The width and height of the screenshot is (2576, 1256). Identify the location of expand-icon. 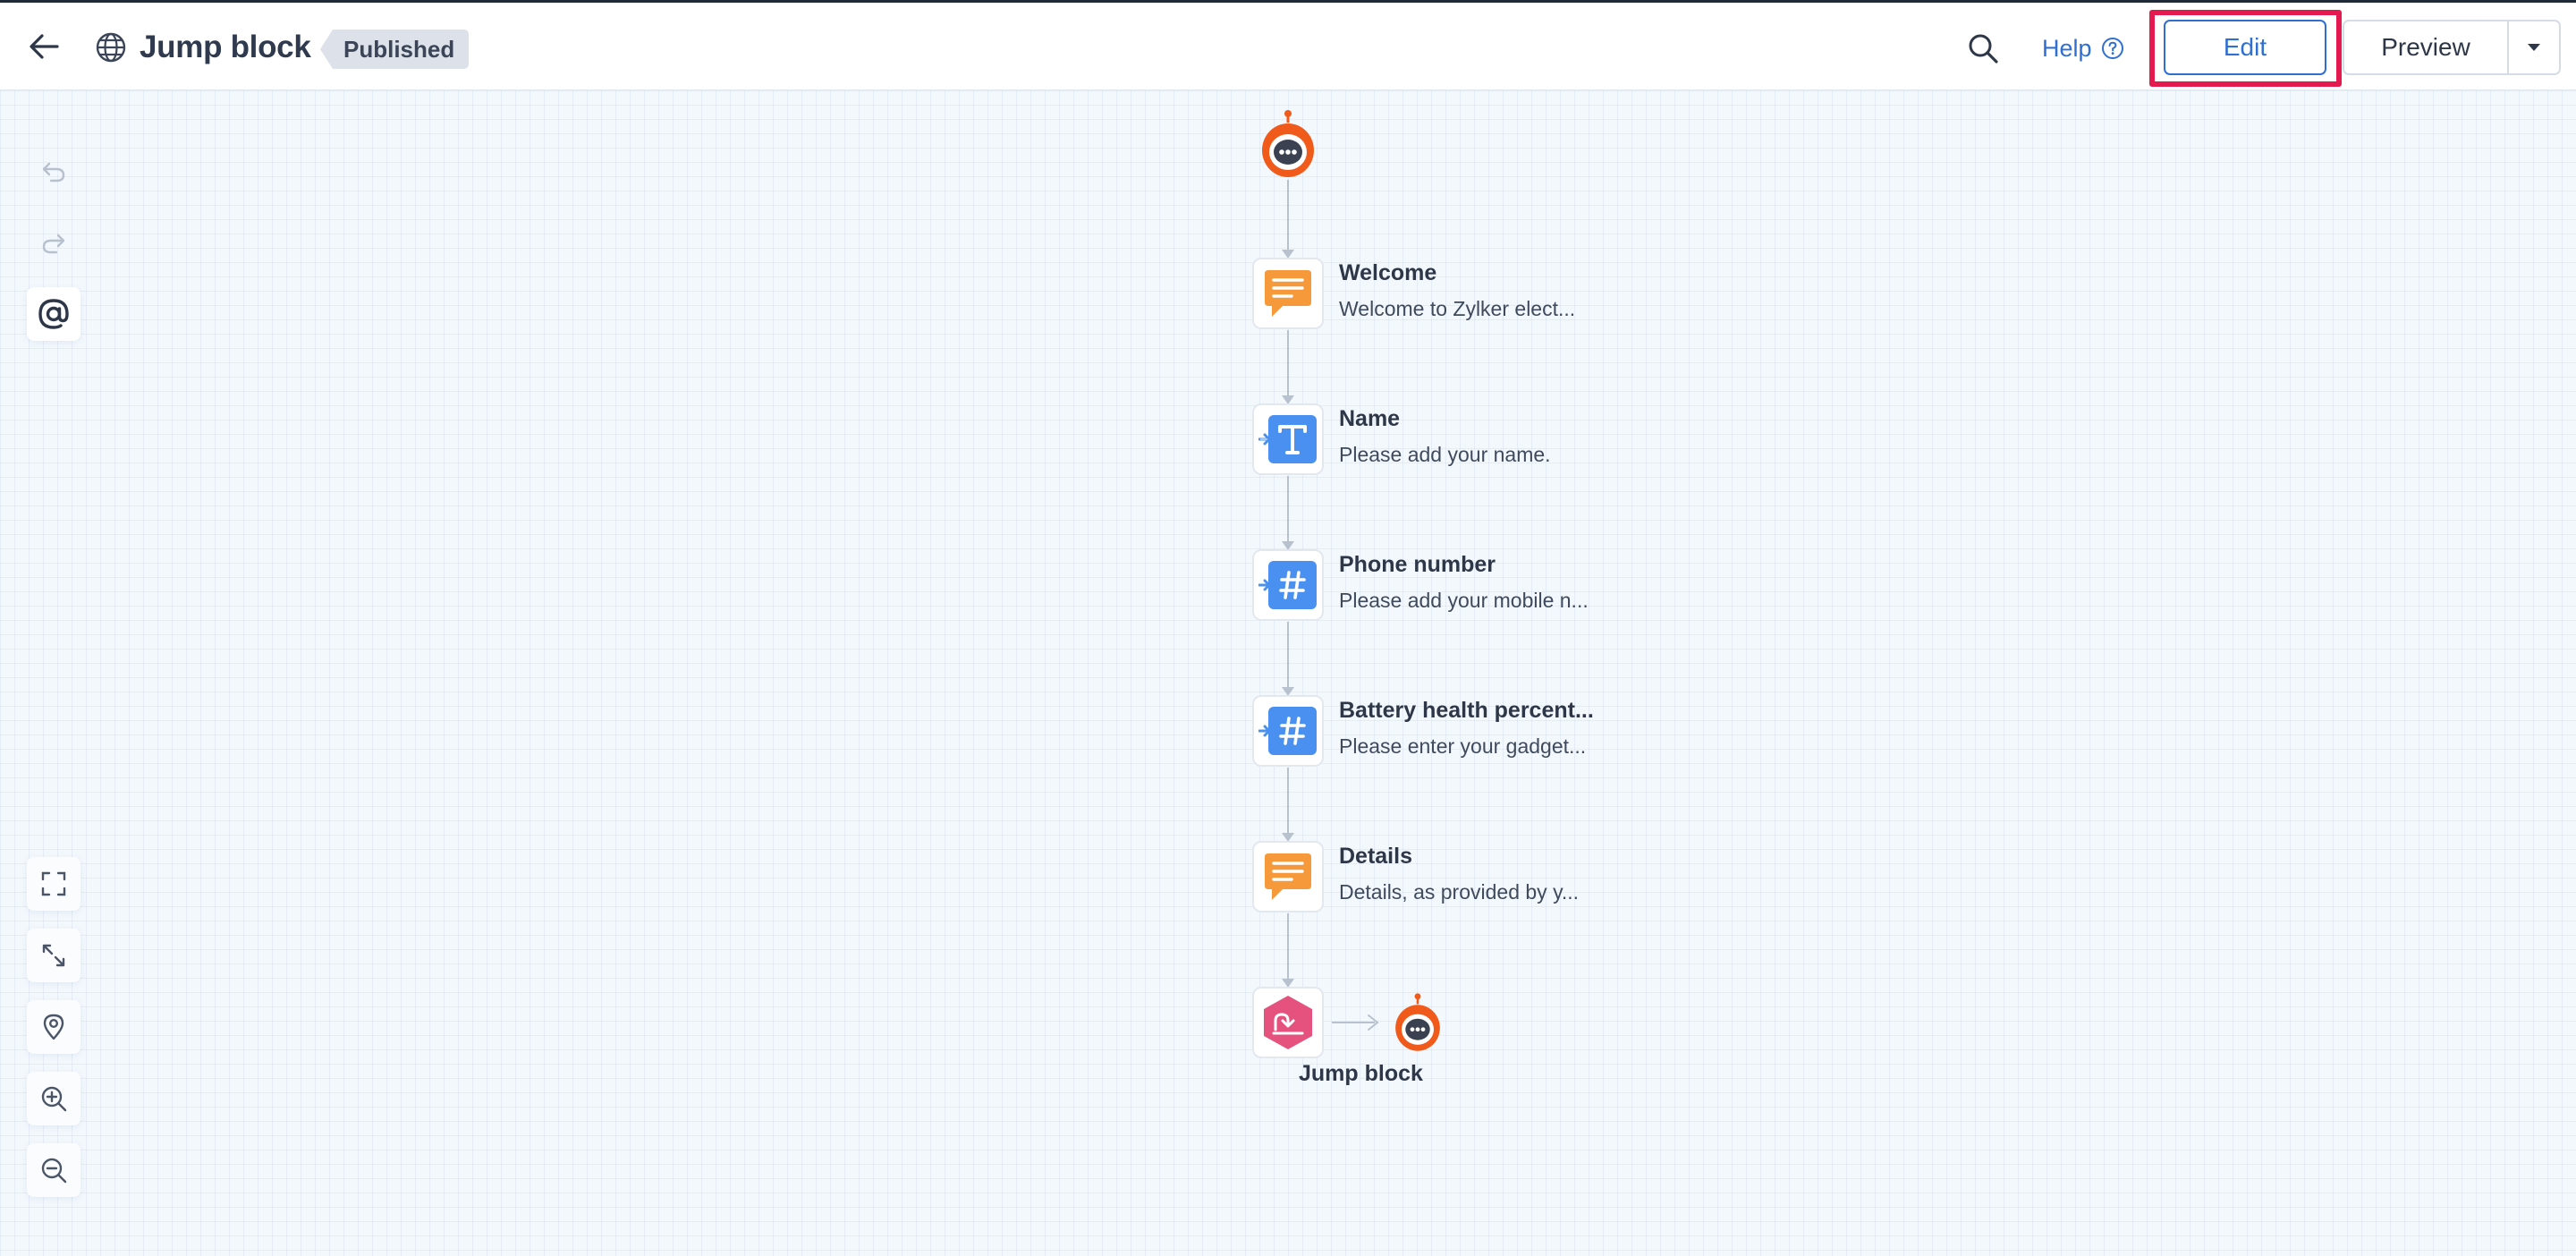
(53, 955).